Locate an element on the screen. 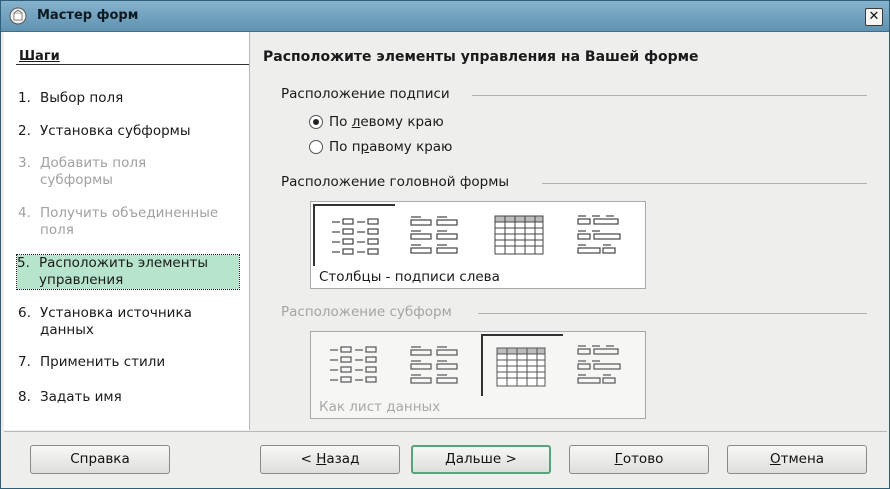 Image resolution: width=890 pixels, height=489 pixels. step-label: Расположить элементы управления is located at coordinates (124, 271).